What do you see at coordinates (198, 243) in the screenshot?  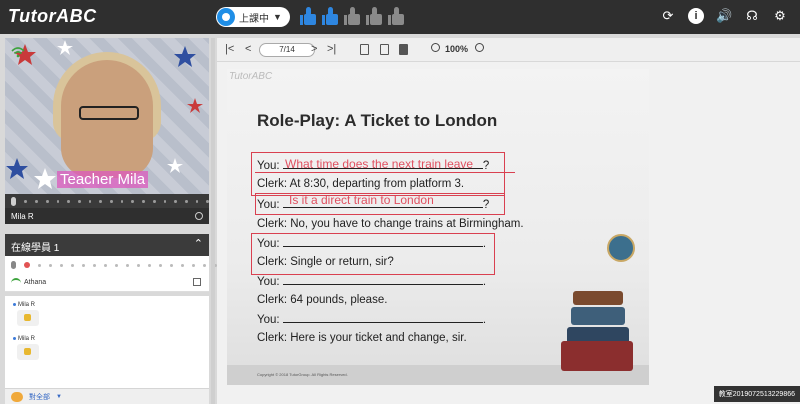 I see `chevron-up-icon: ⌃` at bounding box center [198, 243].